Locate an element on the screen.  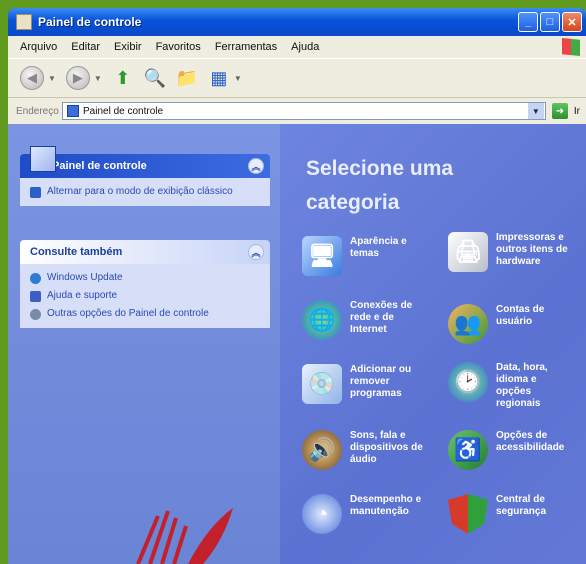
category-network: 🌐 Conexões de rede e de Internet is located at coordinates (365, 320).